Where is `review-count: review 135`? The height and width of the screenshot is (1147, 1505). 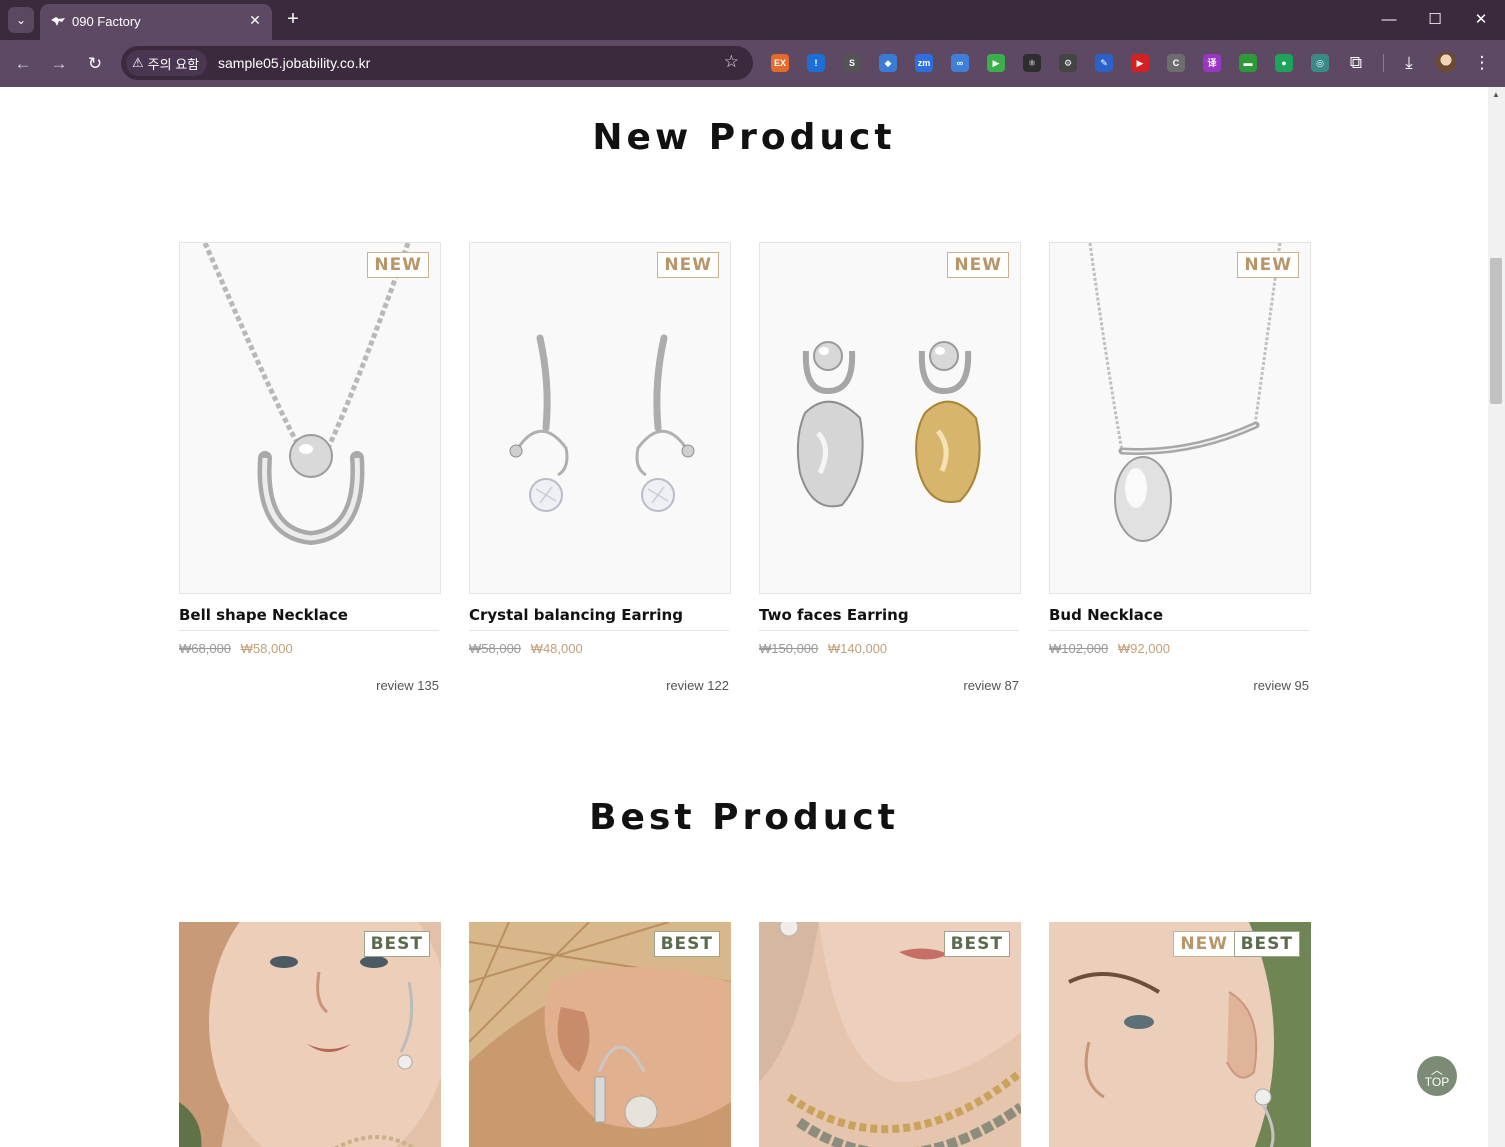 review-count: review 135 is located at coordinates (407, 685).